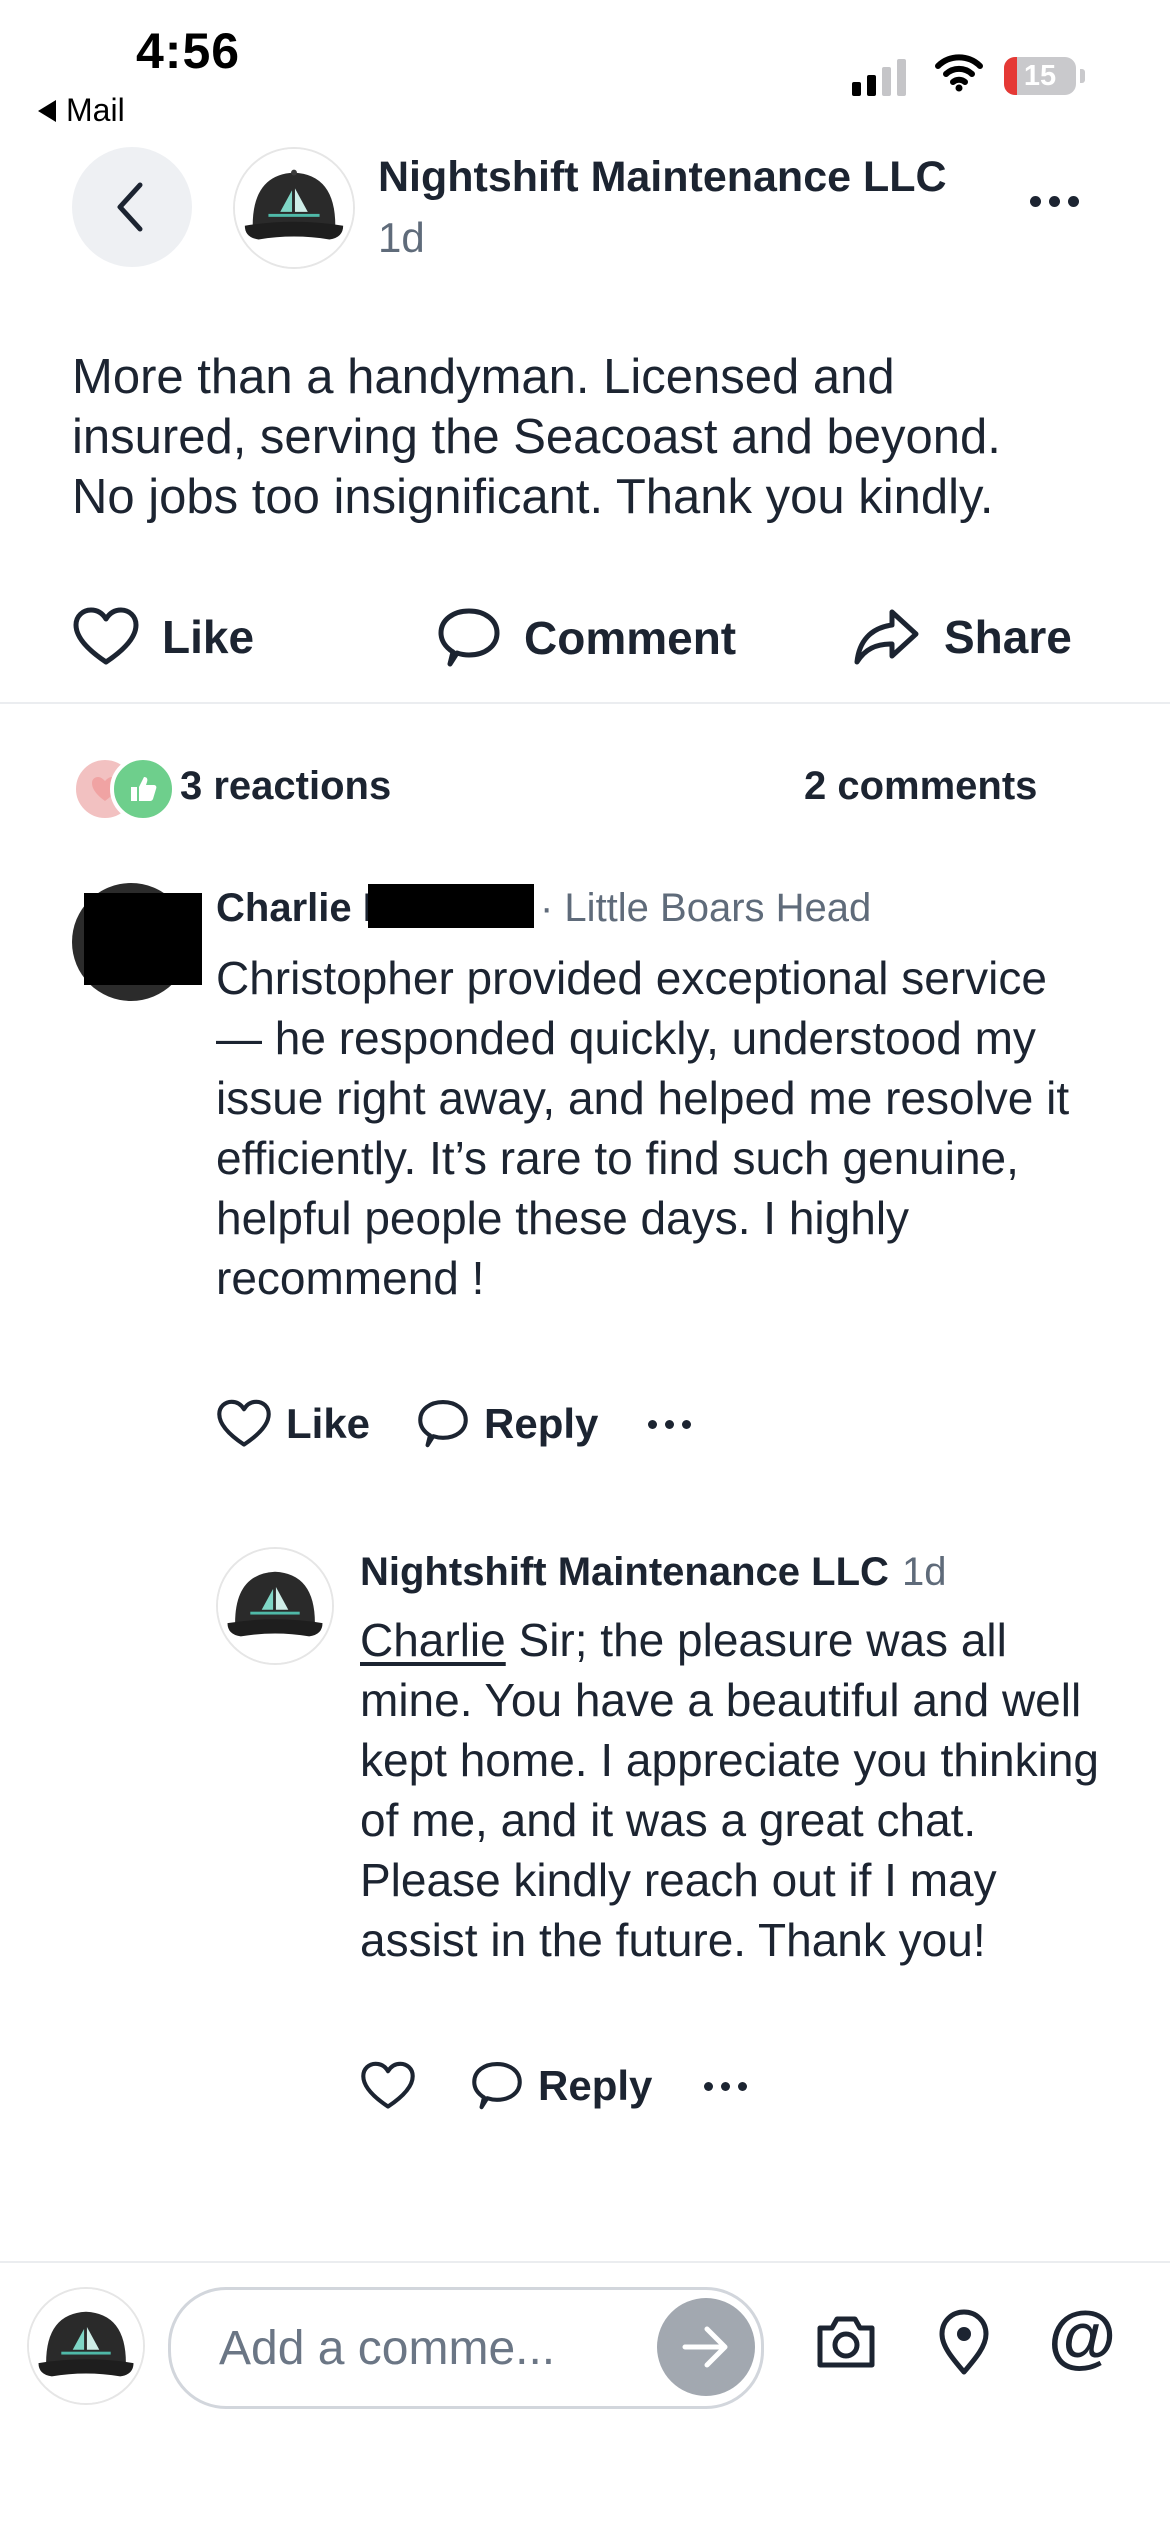 The width and height of the screenshot is (1170, 2532). Describe the element at coordinates (585, 703) in the screenshot. I see `actions-divider` at that location.